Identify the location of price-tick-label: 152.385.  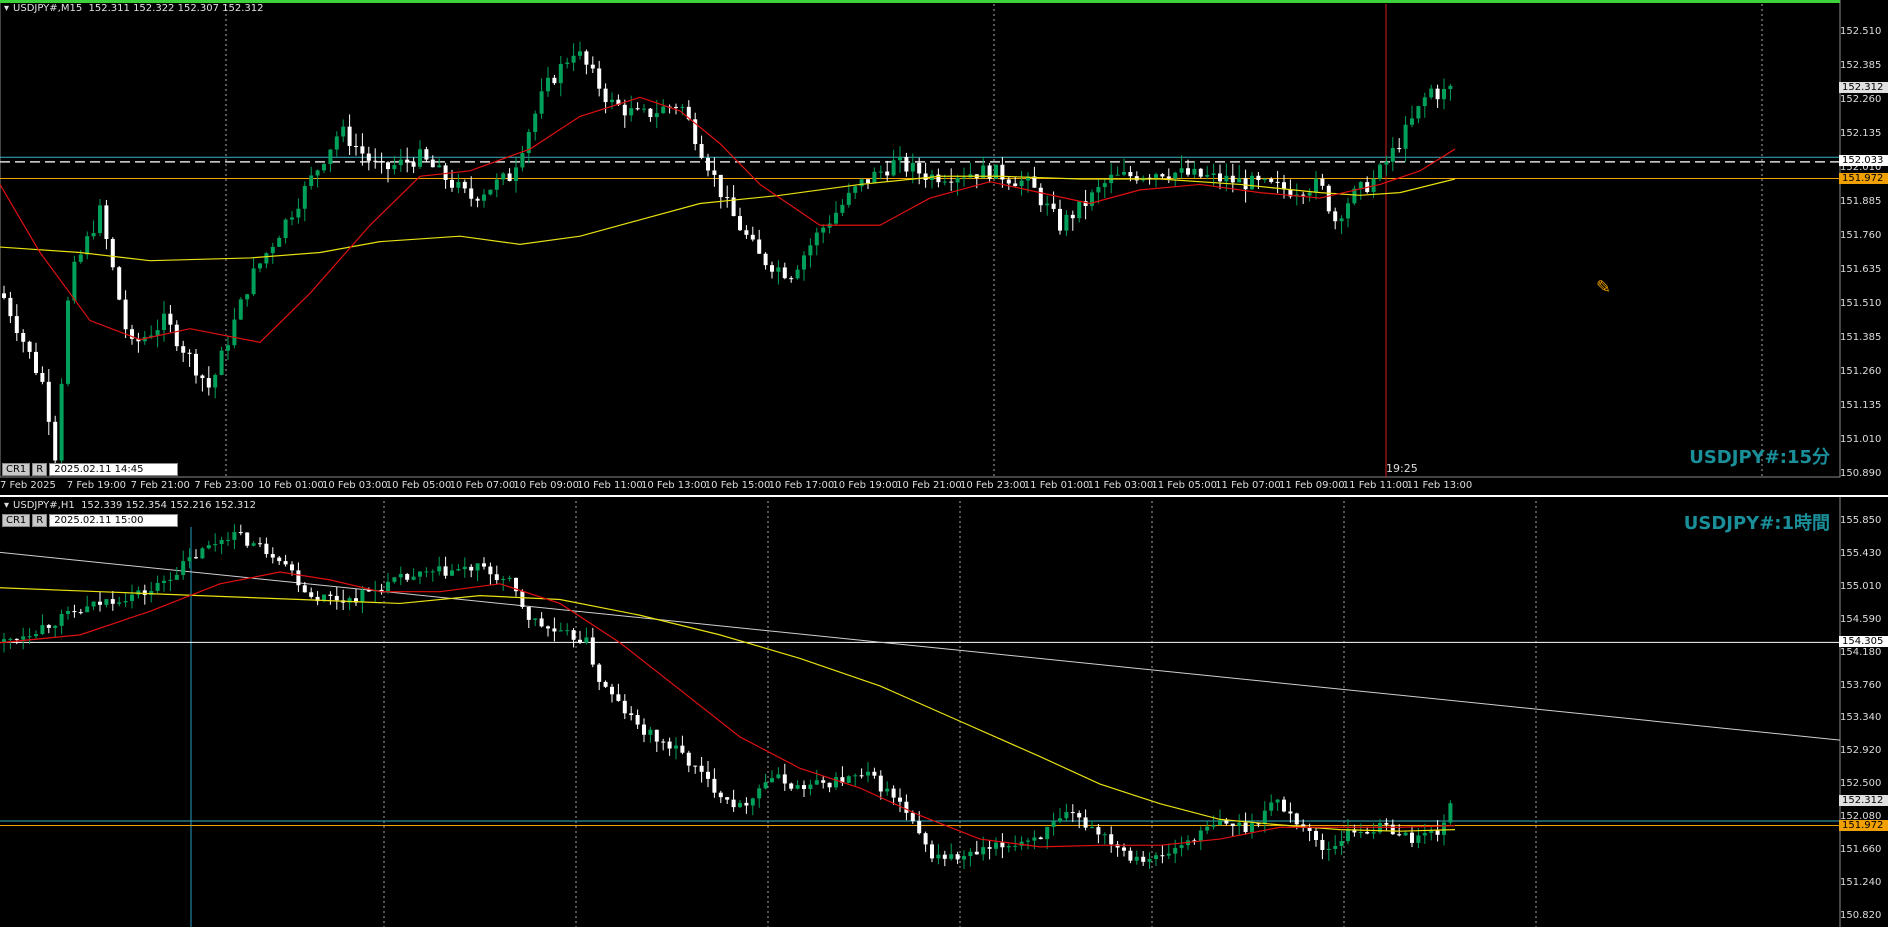
(1861, 65).